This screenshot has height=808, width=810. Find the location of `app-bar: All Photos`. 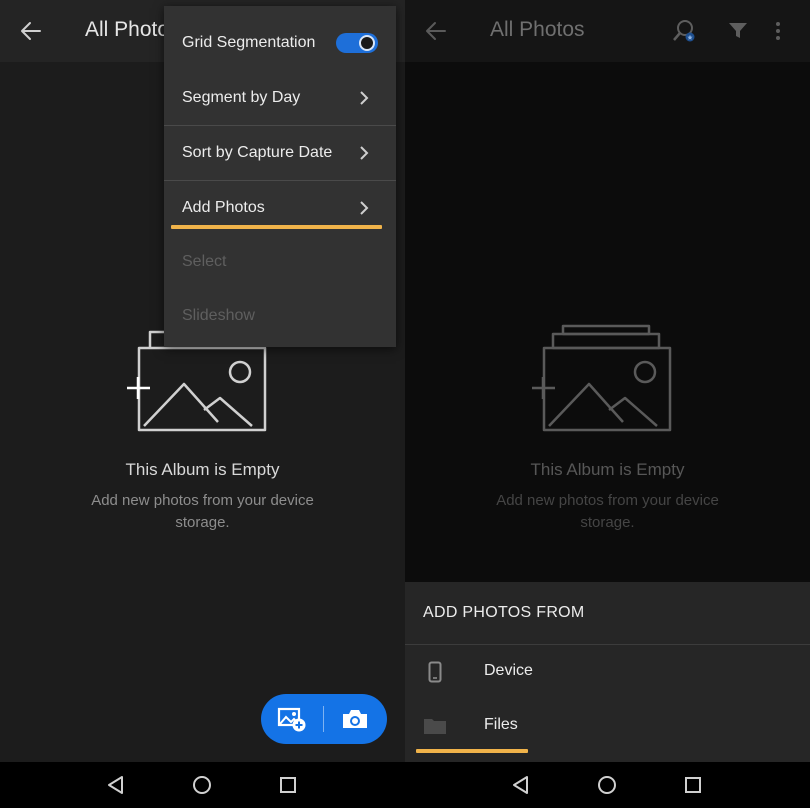

app-bar: All Photos is located at coordinates (607, 31).